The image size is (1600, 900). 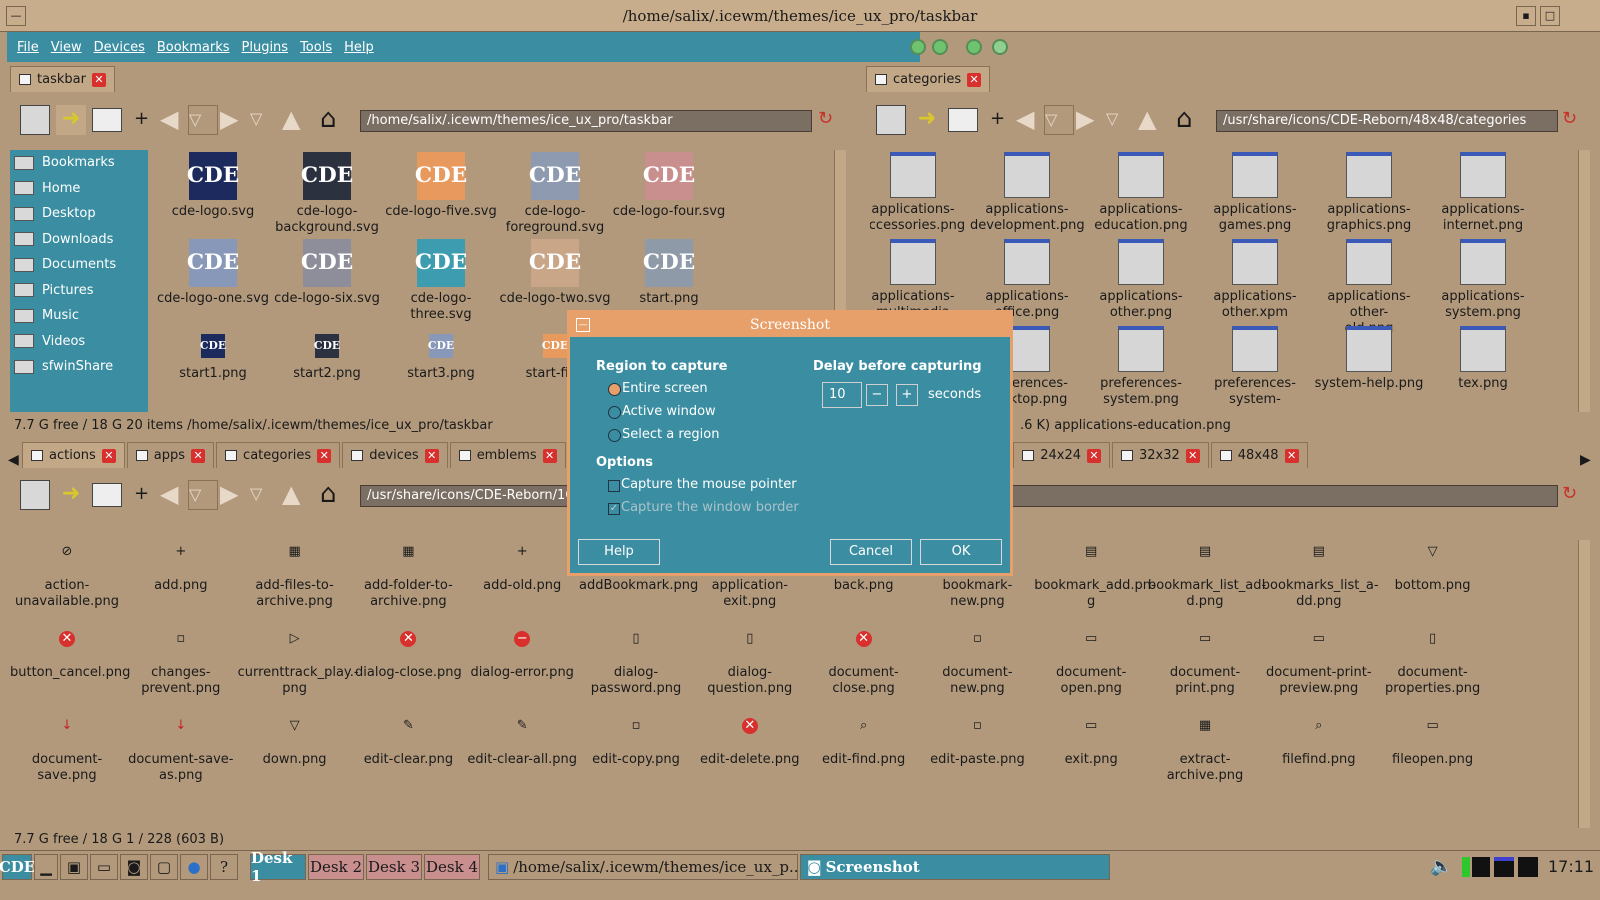 I want to click on file-item: ▫ edit-copy.png, so click(x=636, y=741).